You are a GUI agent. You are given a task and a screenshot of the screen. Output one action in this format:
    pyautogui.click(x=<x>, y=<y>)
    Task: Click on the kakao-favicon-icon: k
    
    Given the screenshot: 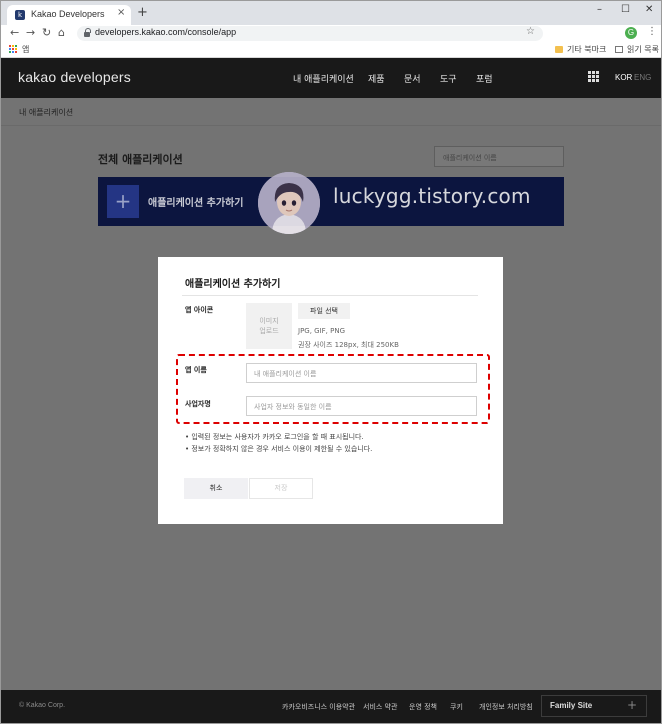 What is the action you would take?
    pyautogui.click(x=20, y=15)
    